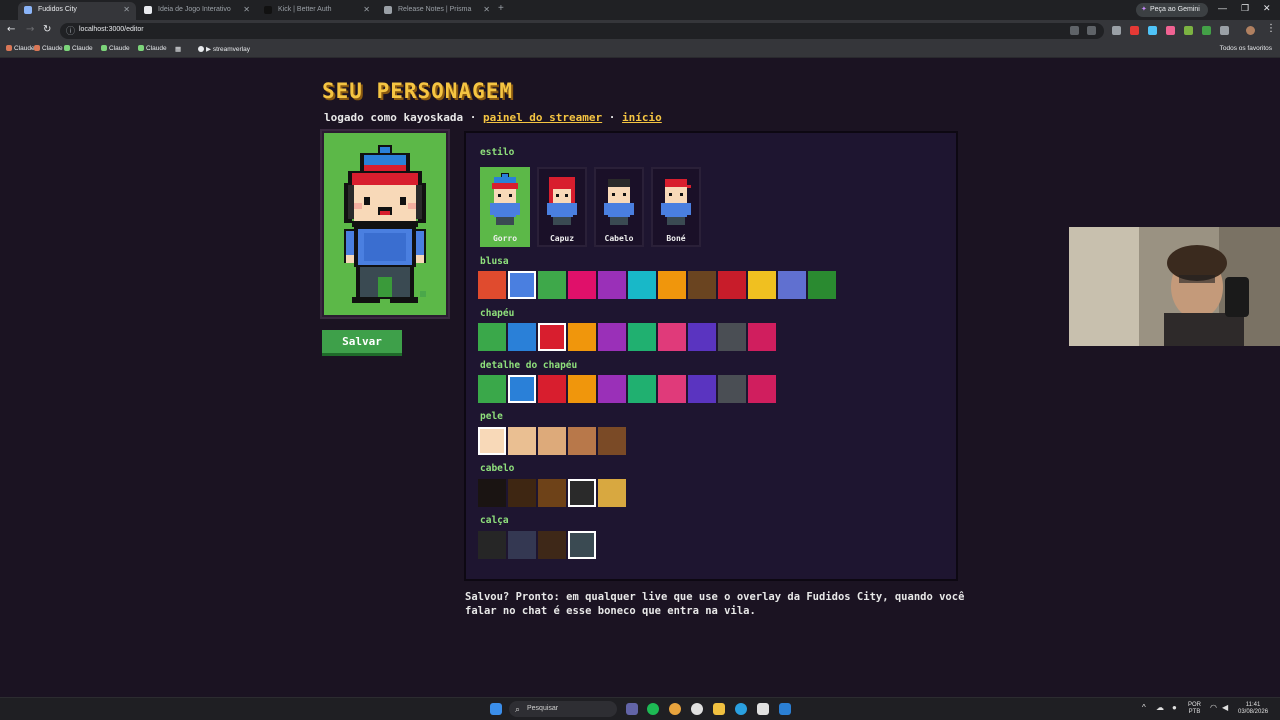 Image resolution: width=1280 pixels, height=720 pixels. Describe the element at coordinates (317, 11) in the screenshot. I see `tab-kick-better-auth: Kick | Better Auth ✕` at that location.